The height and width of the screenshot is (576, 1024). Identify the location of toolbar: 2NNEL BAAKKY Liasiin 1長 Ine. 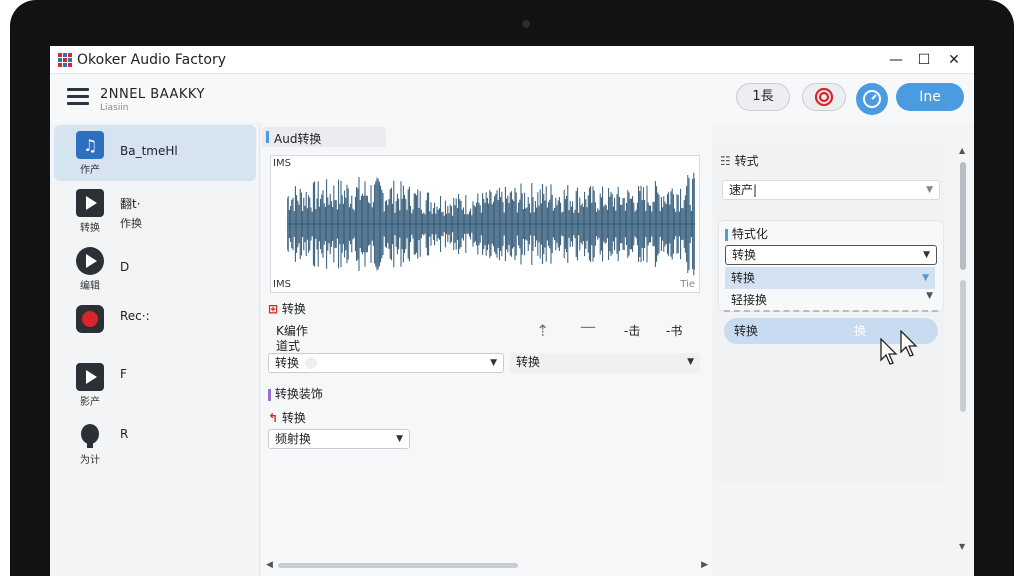
(512, 99).